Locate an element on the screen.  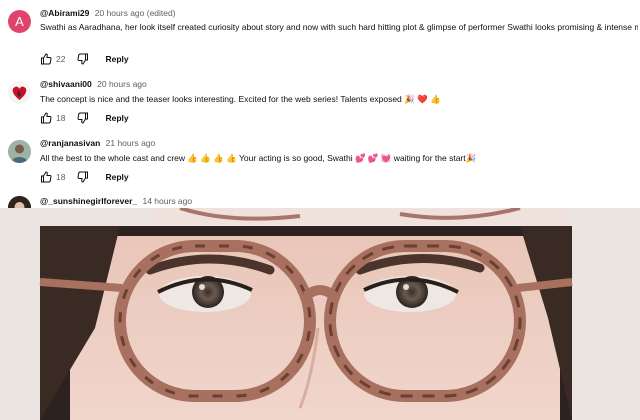
avatar-letter: A is located at coordinates (19, 21).